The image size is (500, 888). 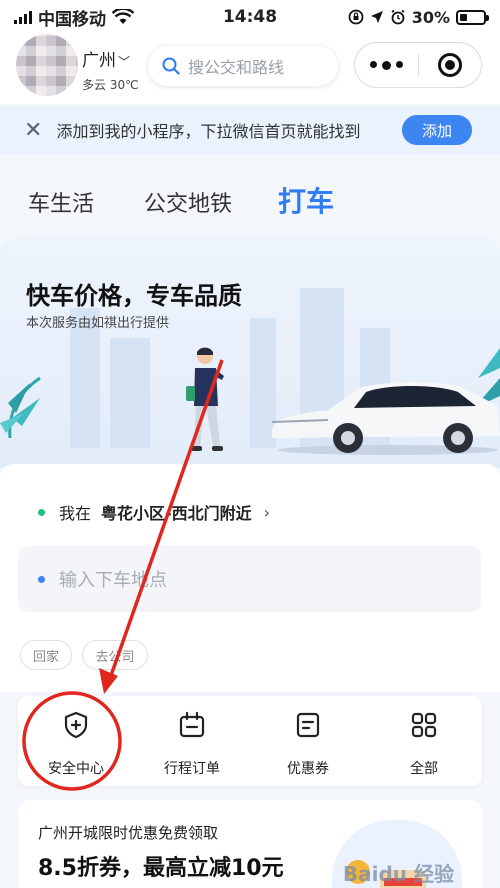 What do you see at coordinates (205, 399) in the screenshot?
I see `person-illustration` at bounding box center [205, 399].